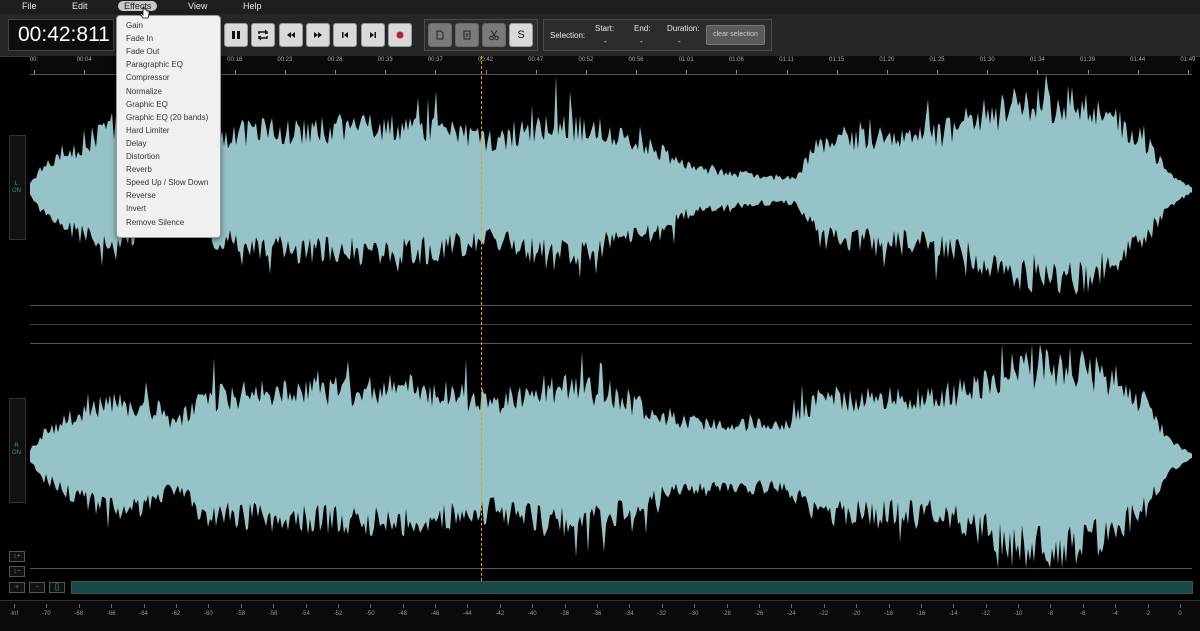 Image resolution: width=1200 pixels, height=631 pixels. What do you see at coordinates (236, 35) in the screenshot?
I see `pause-button` at bounding box center [236, 35].